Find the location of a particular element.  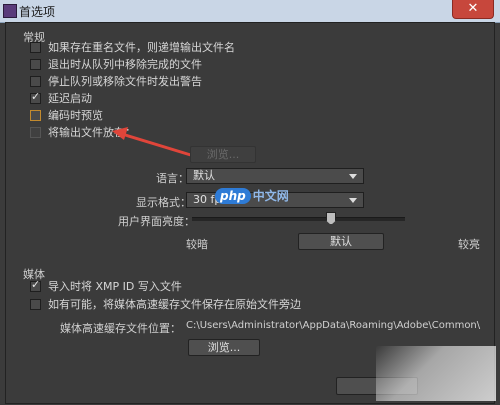

title-bar: 首选项 ✕ is located at coordinates (250, 11).